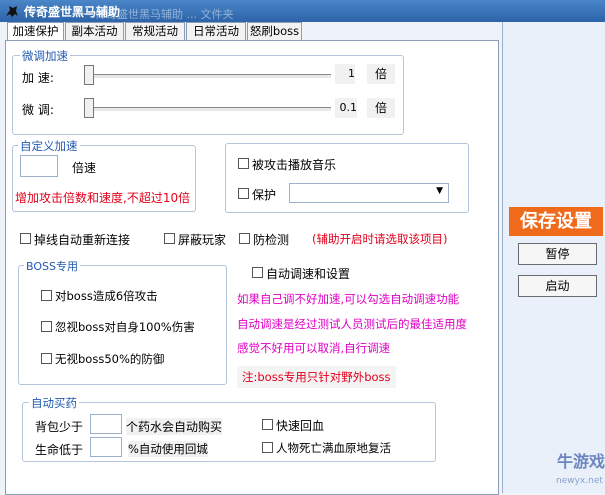 This screenshot has width=605, height=495. Describe the element at coordinates (369, 193) in the screenshot. I see `protect-select: ▼` at that location.